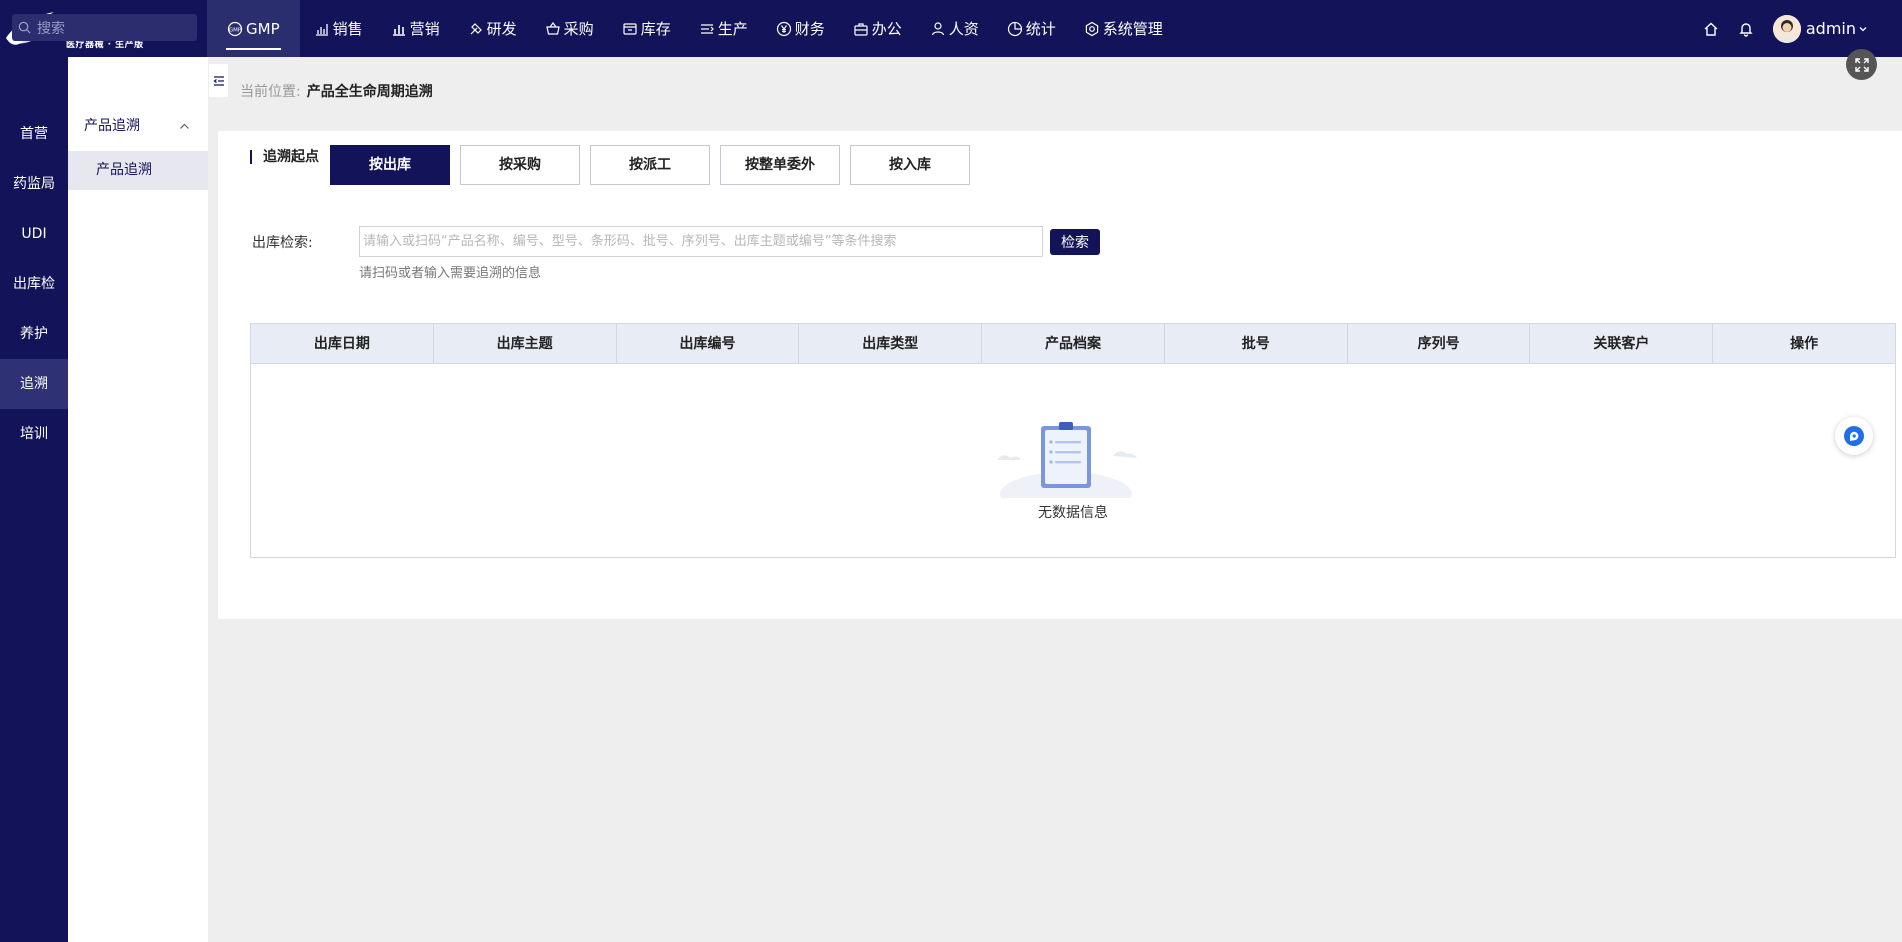 The image size is (1902, 942). What do you see at coordinates (1091, 28) in the screenshot?
I see `settings-icon` at bounding box center [1091, 28].